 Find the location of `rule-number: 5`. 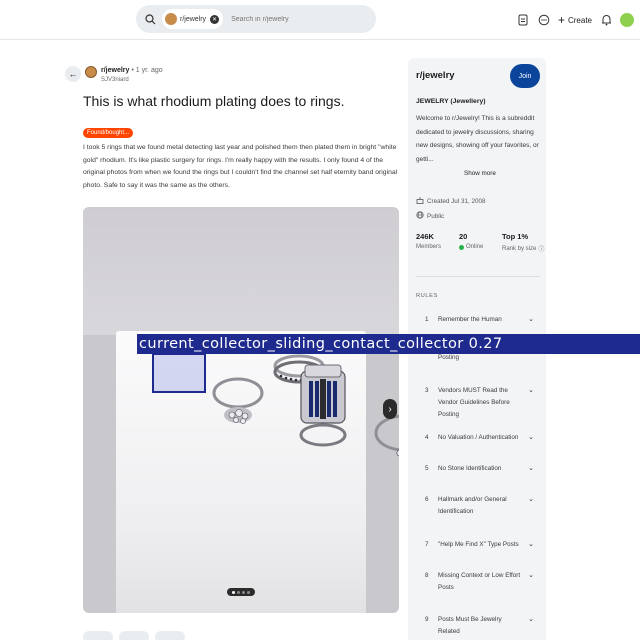

rule-number: 5 is located at coordinates (427, 468).